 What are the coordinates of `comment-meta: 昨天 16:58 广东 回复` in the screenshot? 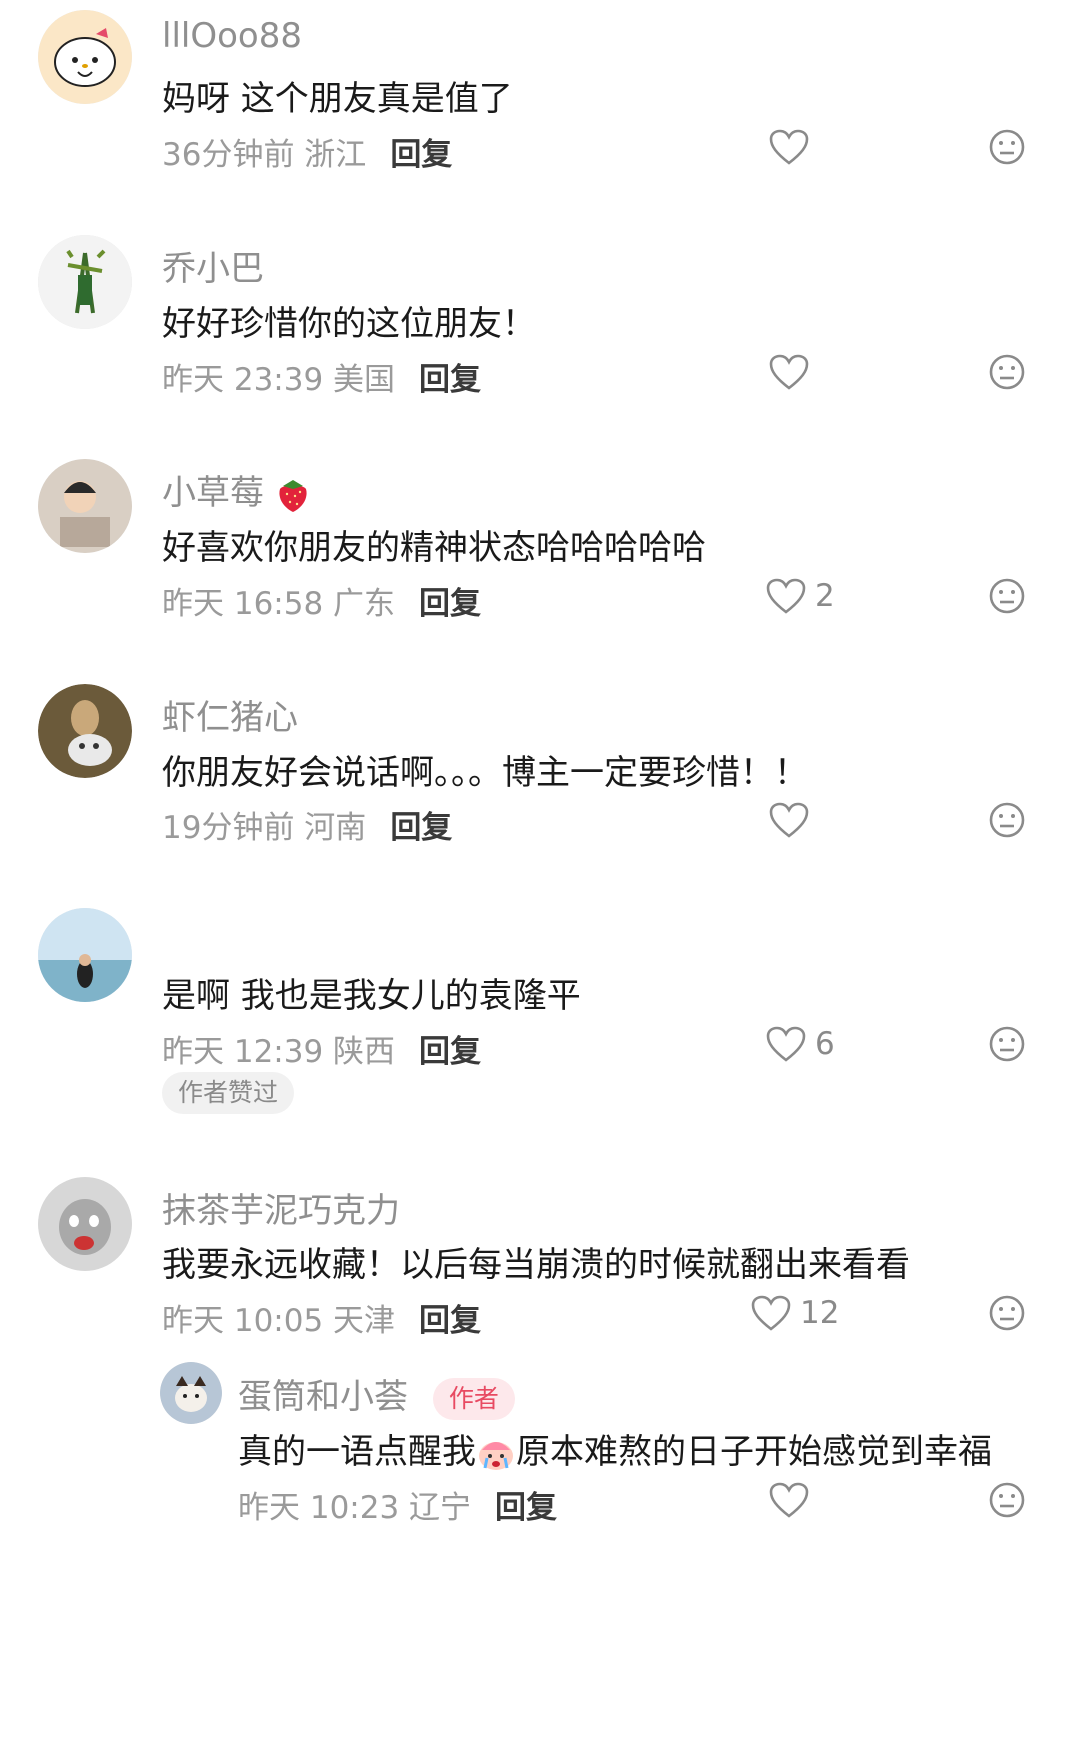 It's located at (321, 600).